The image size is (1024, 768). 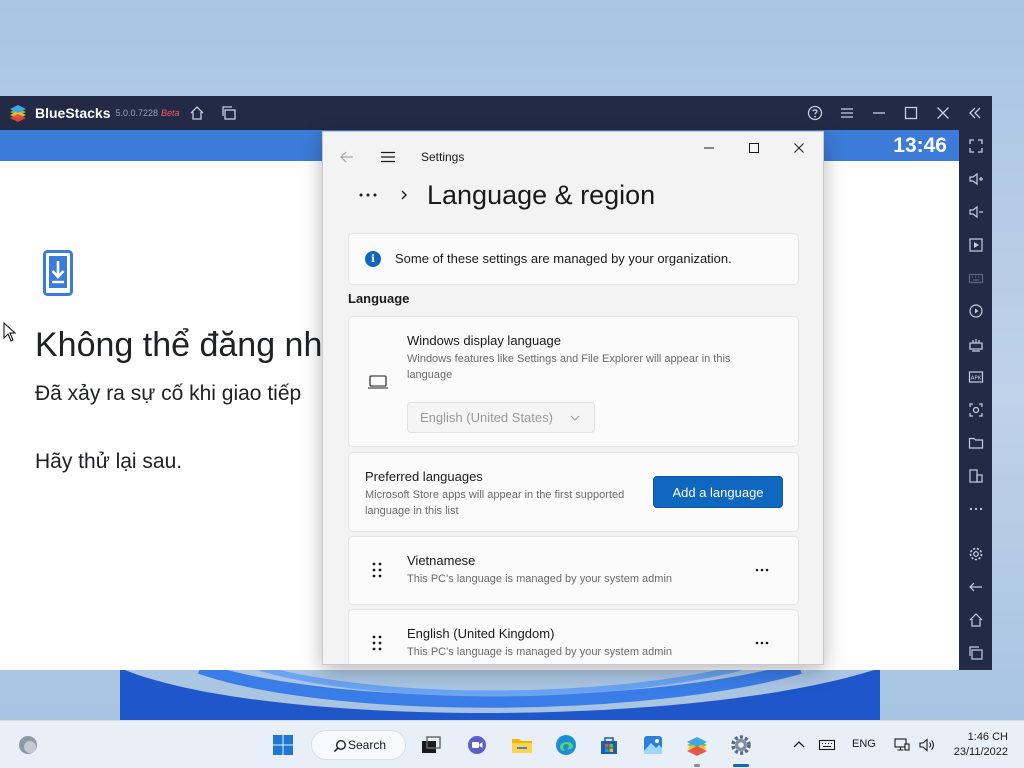 I want to click on folder-button, so click(x=975, y=442).